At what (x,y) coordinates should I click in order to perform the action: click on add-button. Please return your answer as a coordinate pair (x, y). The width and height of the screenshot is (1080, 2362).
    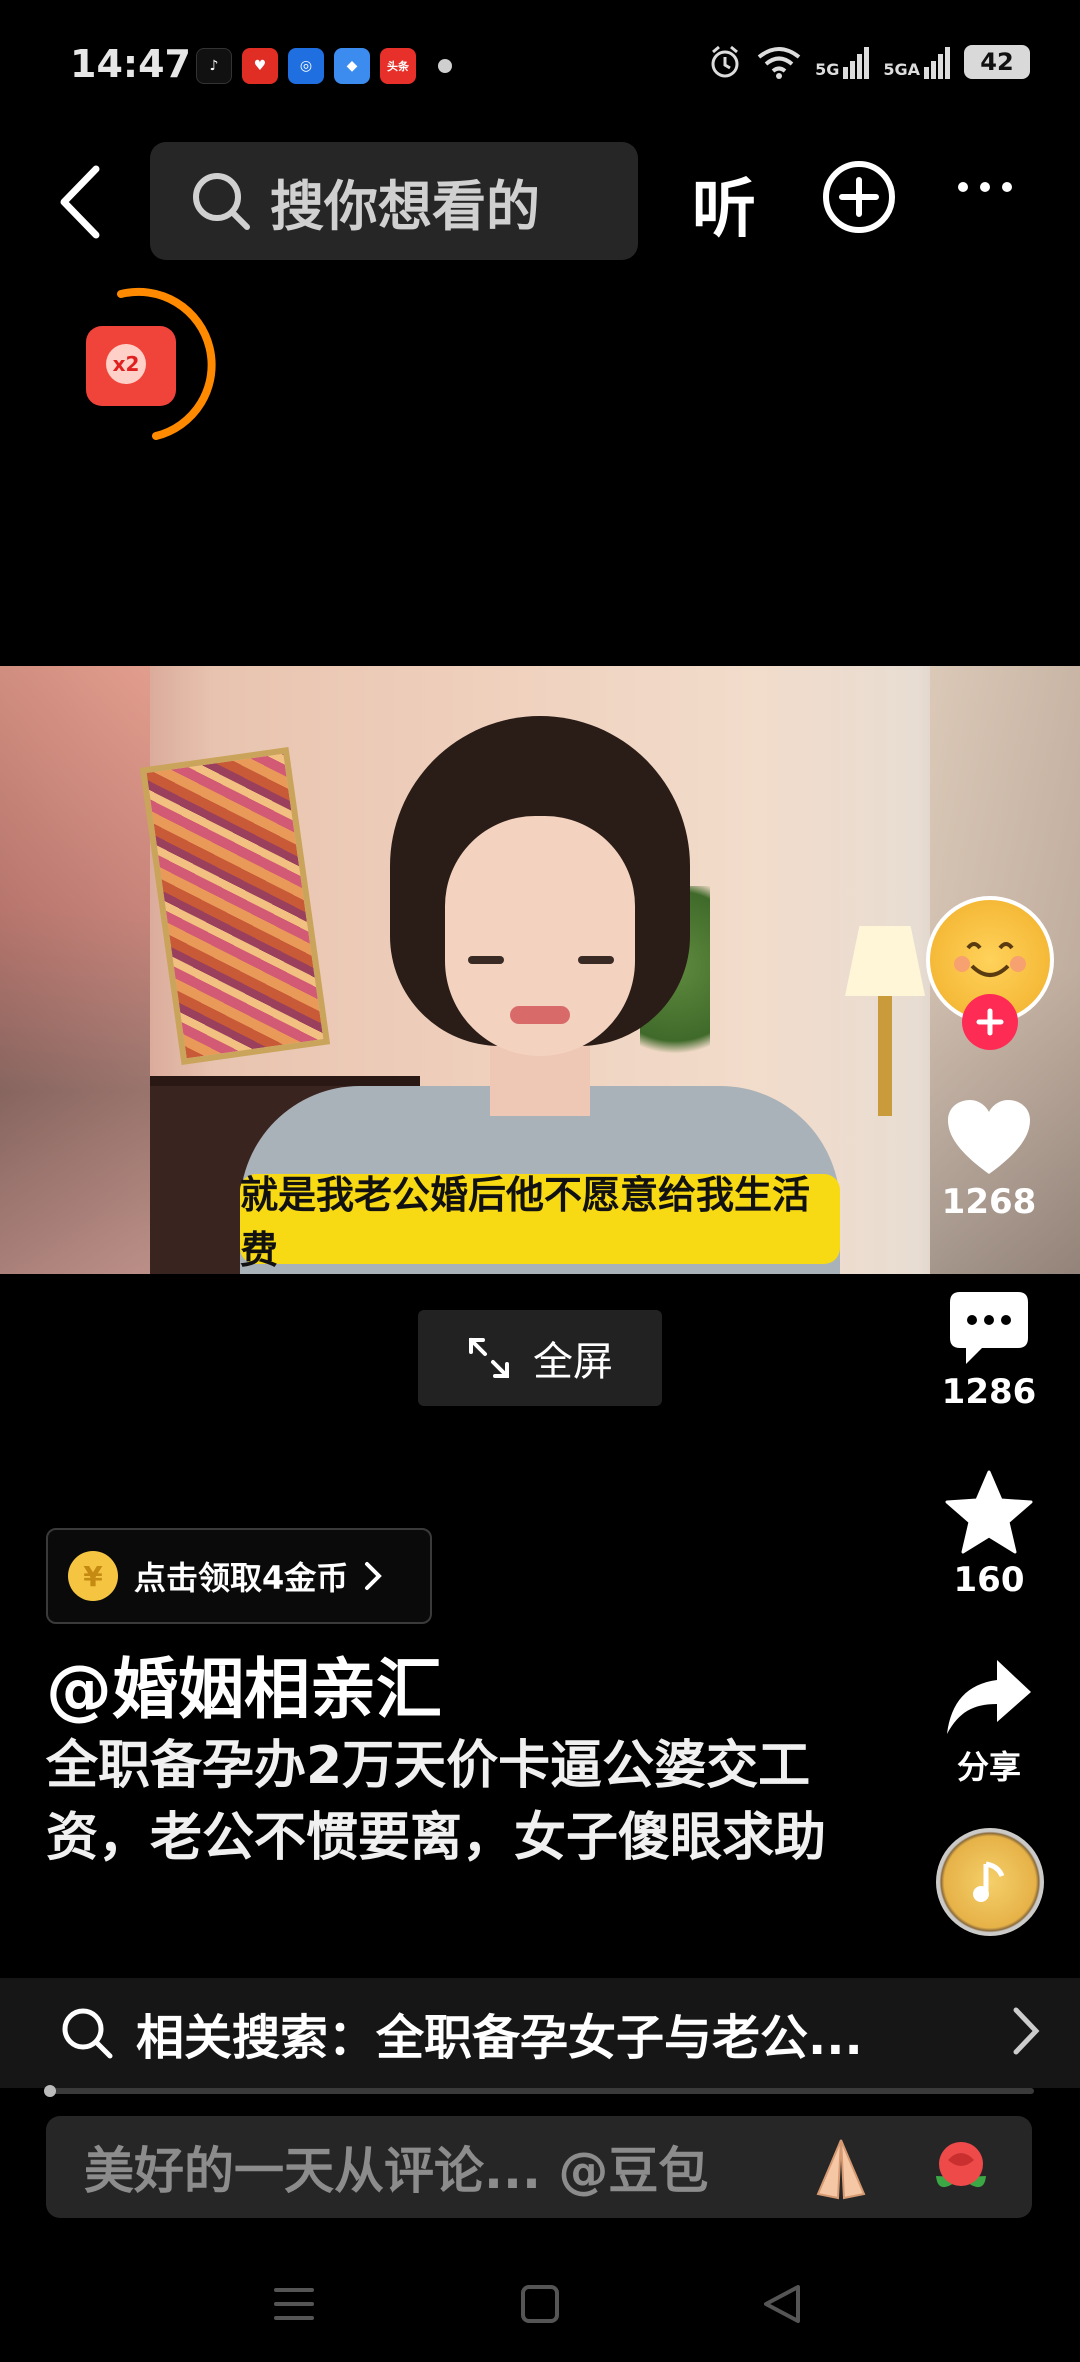
    Looking at the image, I should click on (859, 199).